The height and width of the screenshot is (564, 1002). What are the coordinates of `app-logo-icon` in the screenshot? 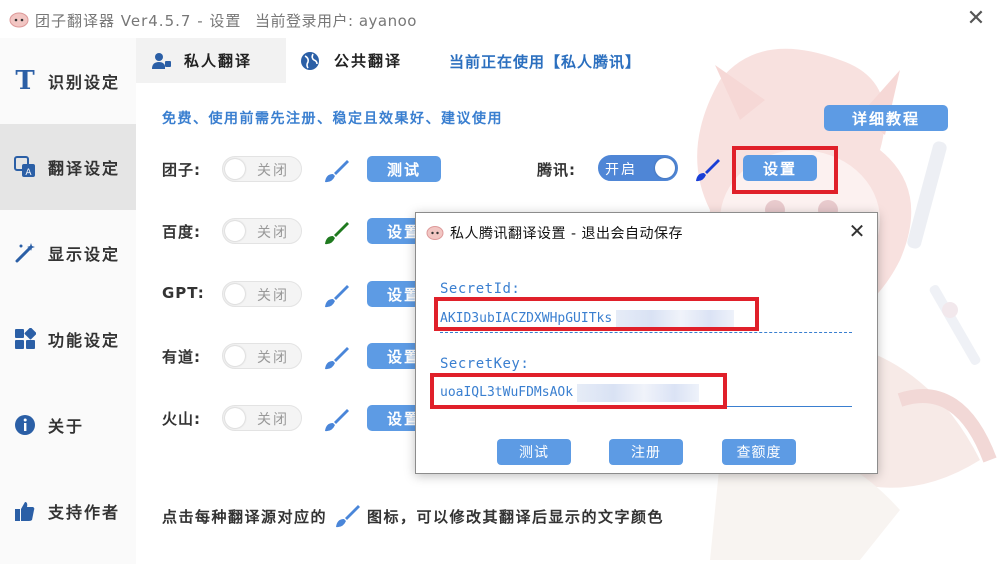 It's located at (19, 20).